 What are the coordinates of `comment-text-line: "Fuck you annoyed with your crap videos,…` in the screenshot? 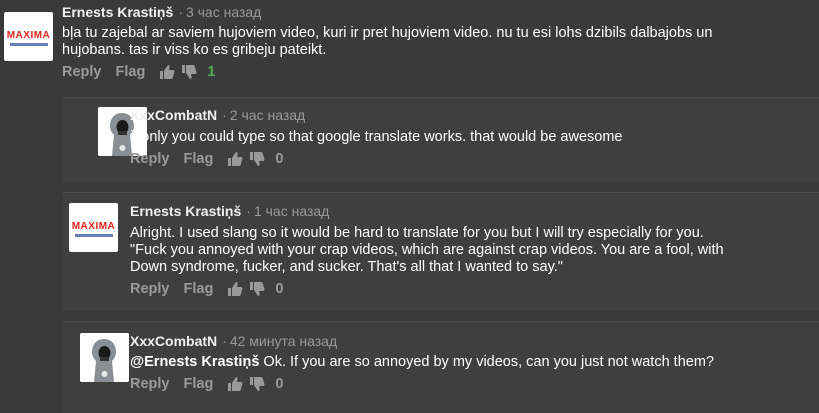 It's located at (427, 250).